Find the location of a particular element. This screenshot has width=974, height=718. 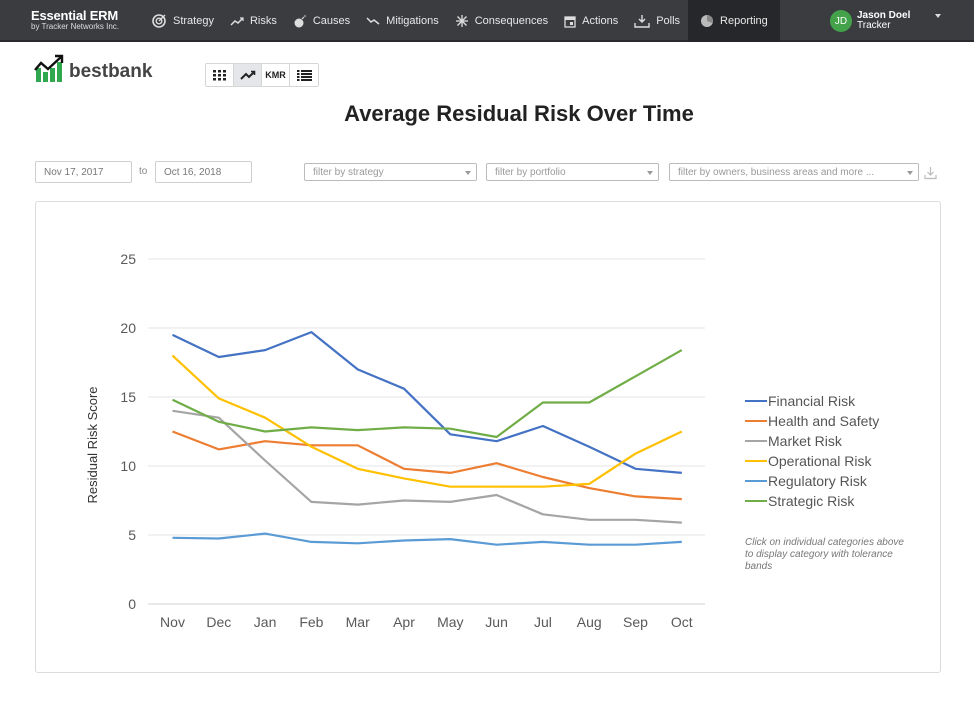

trend-up-icon is located at coordinates (237, 21).